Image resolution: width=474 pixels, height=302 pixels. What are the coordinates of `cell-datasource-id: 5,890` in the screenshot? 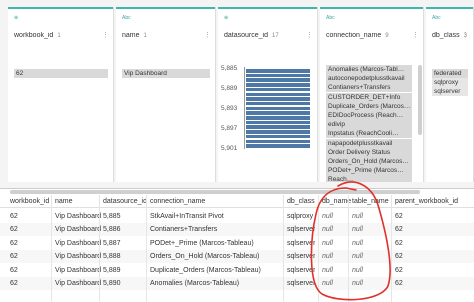 It's located at (112, 283).